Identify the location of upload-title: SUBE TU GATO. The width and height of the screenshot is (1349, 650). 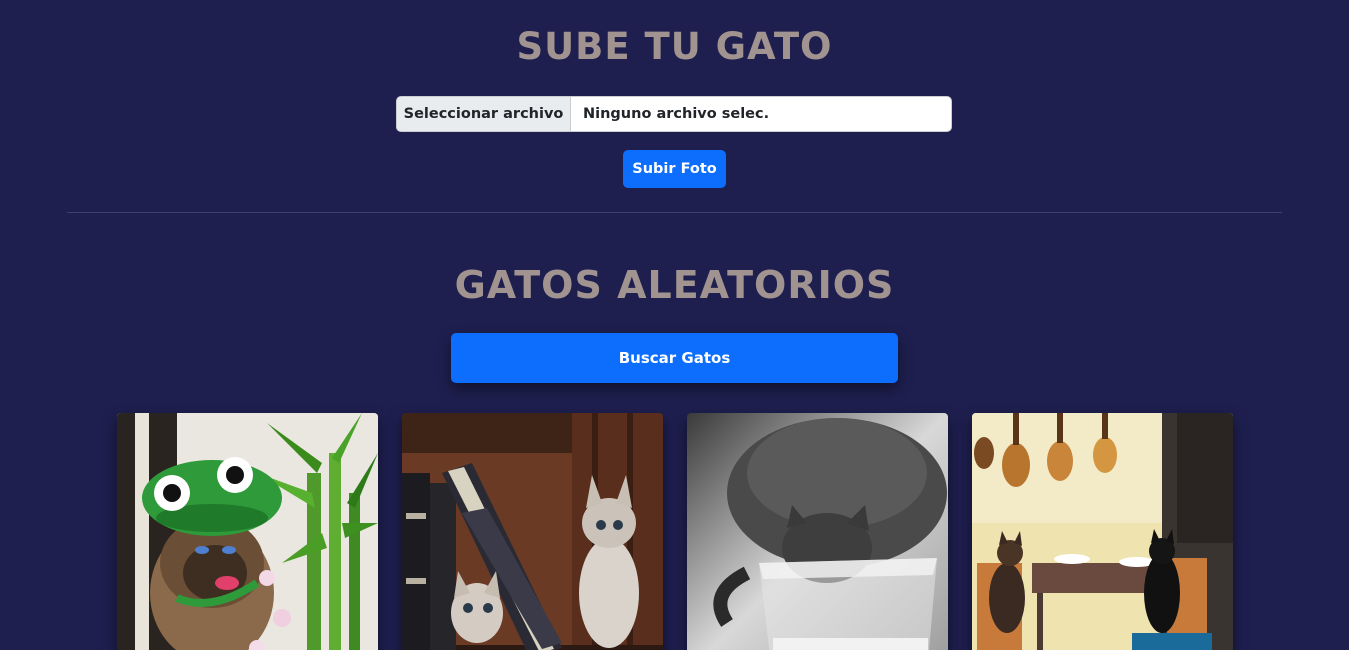
(674, 46).